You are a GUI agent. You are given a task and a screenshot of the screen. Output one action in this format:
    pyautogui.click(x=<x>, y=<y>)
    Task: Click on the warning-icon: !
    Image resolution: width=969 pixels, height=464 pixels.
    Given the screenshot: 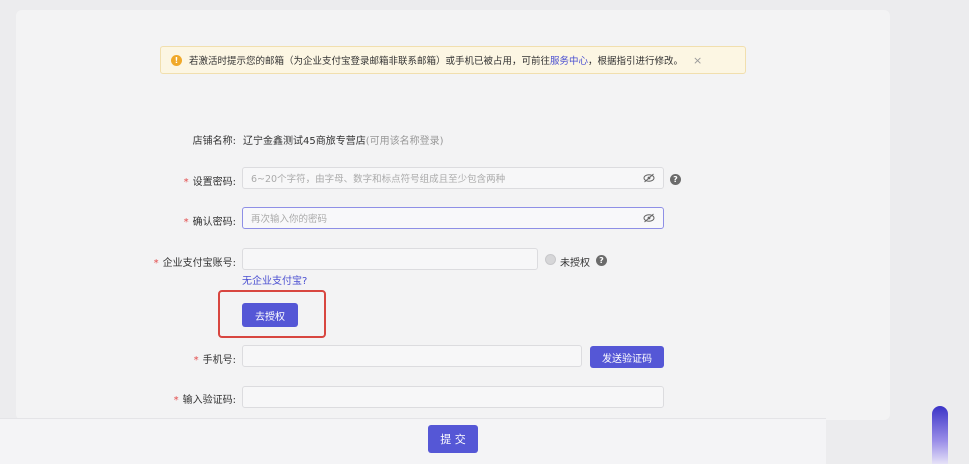 What is the action you would take?
    pyautogui.click(x=176, y=60)
    